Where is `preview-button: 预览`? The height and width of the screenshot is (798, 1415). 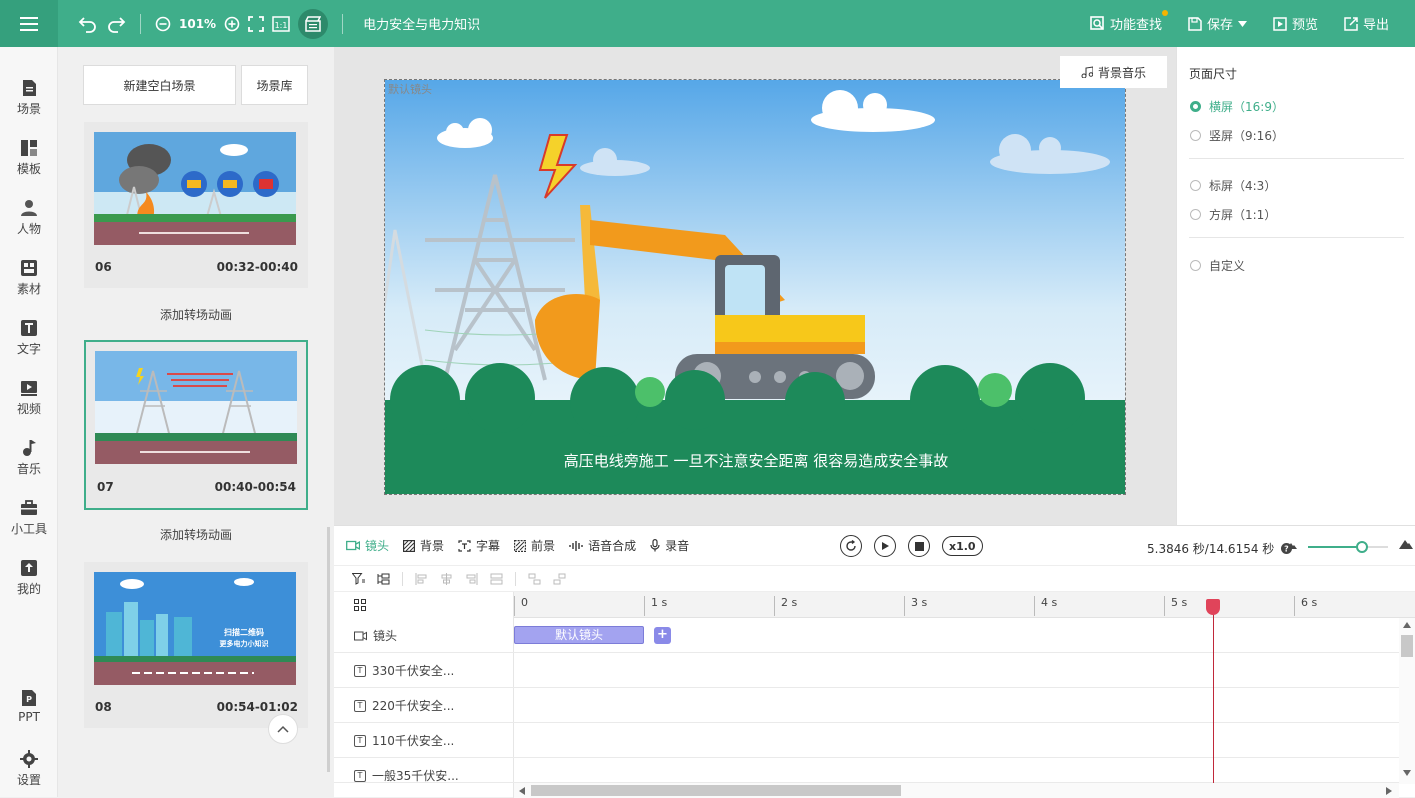 preview-button: 预览 is located at coordinates (1295, 23).